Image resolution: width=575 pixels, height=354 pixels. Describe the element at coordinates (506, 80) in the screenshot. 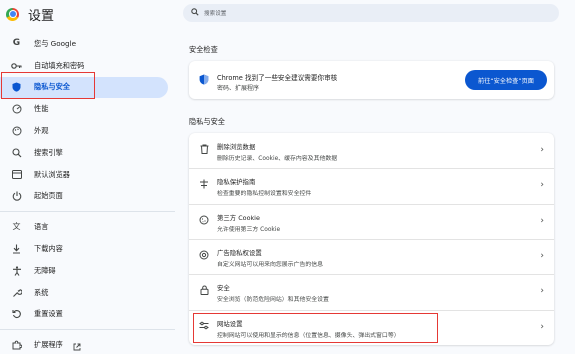

I see `go-to-safety-check-button: 前往“安全检查”页面` at that location.